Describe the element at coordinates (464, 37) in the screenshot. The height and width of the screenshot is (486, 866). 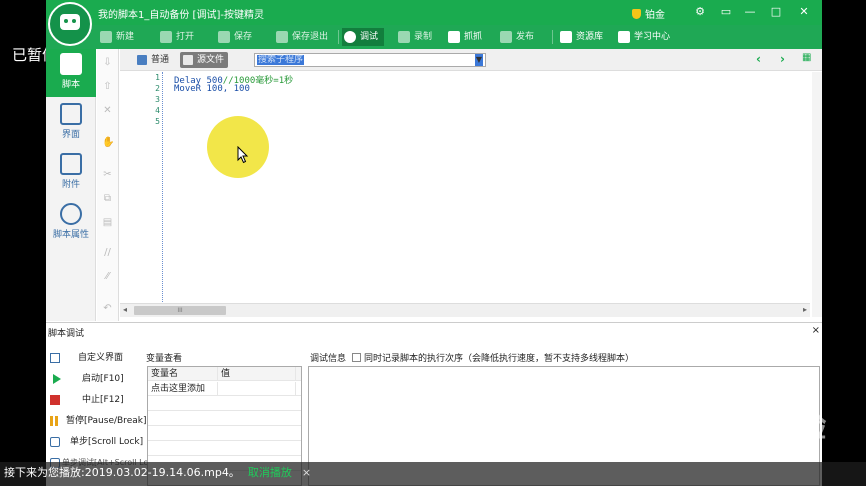
I see `capture-button: 抓抓` at that location.